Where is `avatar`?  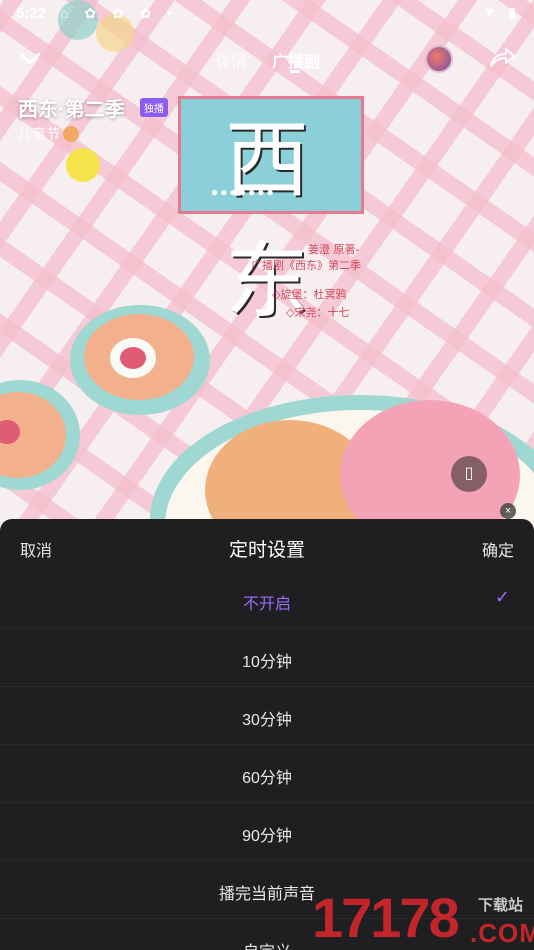
avatar is located at coordinates (439, 59).